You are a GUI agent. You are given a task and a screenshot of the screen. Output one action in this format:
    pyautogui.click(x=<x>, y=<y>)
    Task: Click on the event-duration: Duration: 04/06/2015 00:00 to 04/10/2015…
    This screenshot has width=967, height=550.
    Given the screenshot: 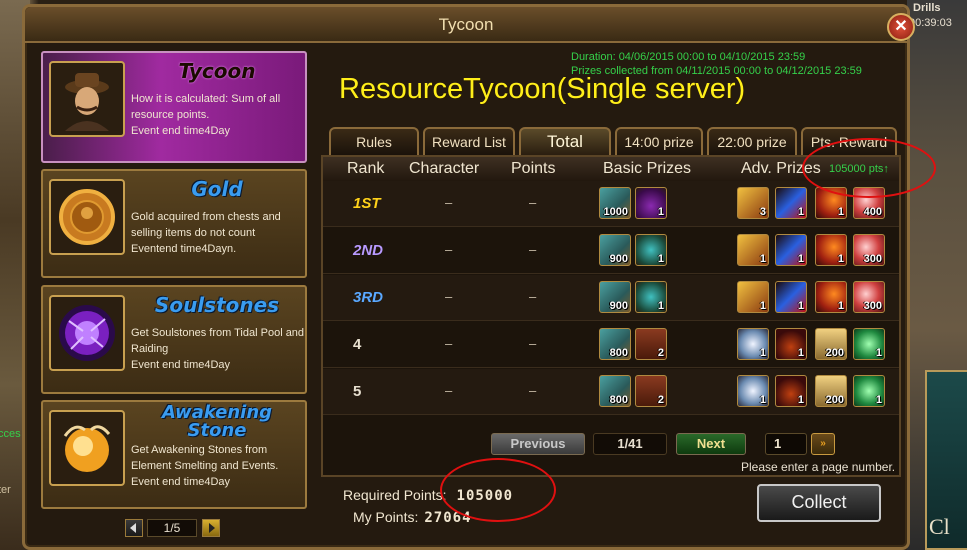 What is the action you would take?
    pyautogui.click(x=688, y=57)
    